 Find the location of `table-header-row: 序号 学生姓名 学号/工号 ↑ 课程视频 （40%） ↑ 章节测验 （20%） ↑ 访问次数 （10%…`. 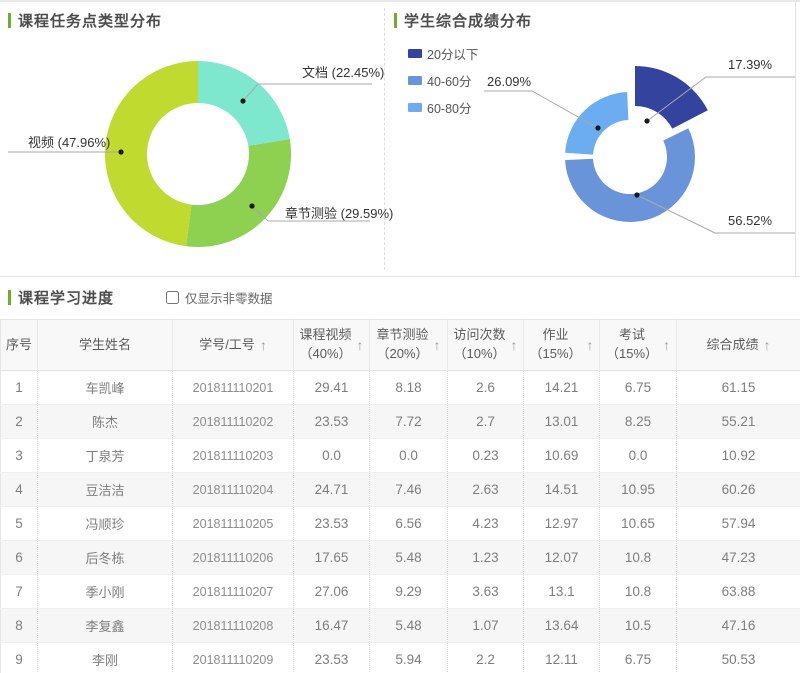

table-header-row: 序号 学生姓名 学号/工号 ↑ 课程视频 （40%） ↑ 章节测验 （20%） ↑ 访问次数 （10%… is located at coordinates (400, 345).